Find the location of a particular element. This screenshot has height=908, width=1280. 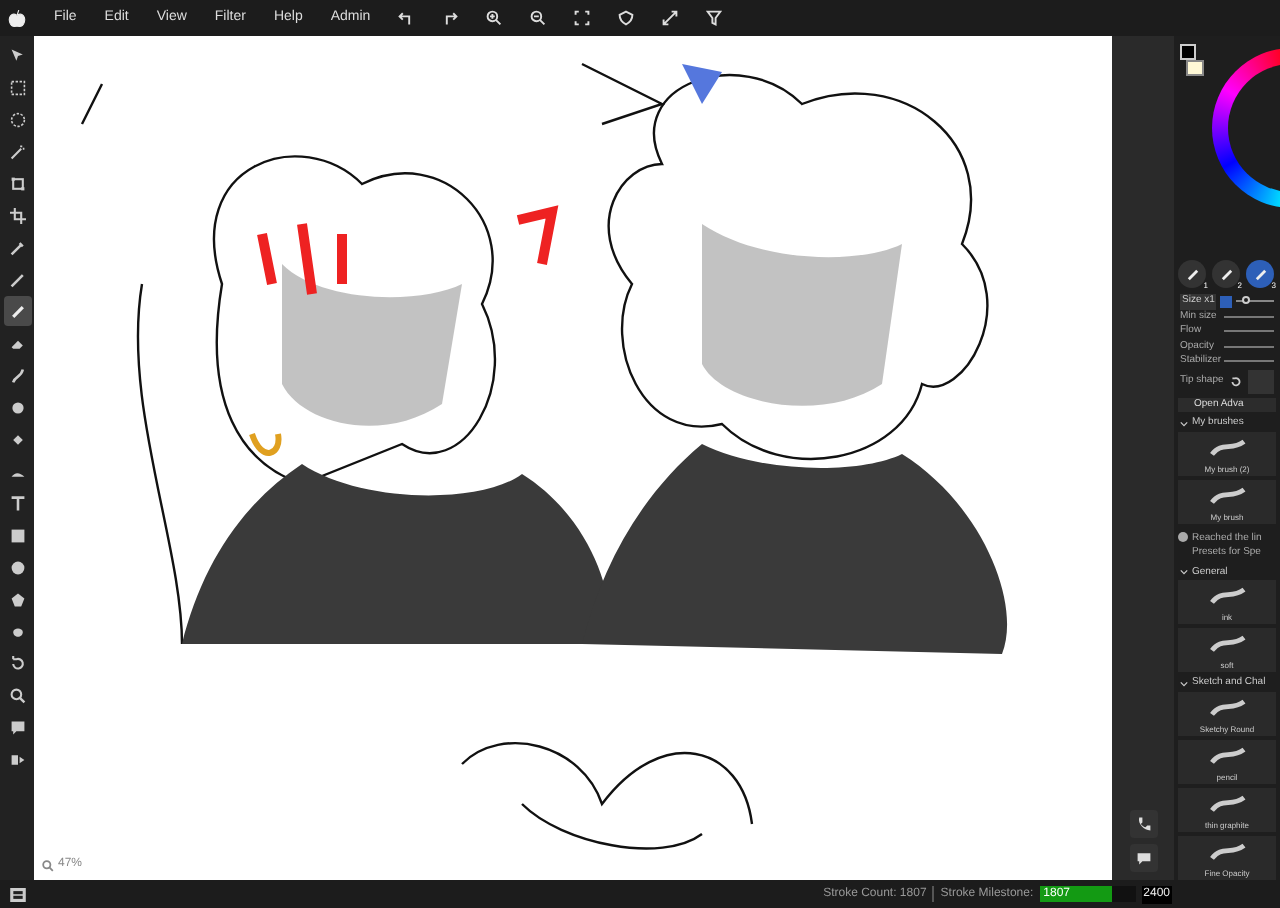

apple-logo-icon is located at coordinates (17, 18).